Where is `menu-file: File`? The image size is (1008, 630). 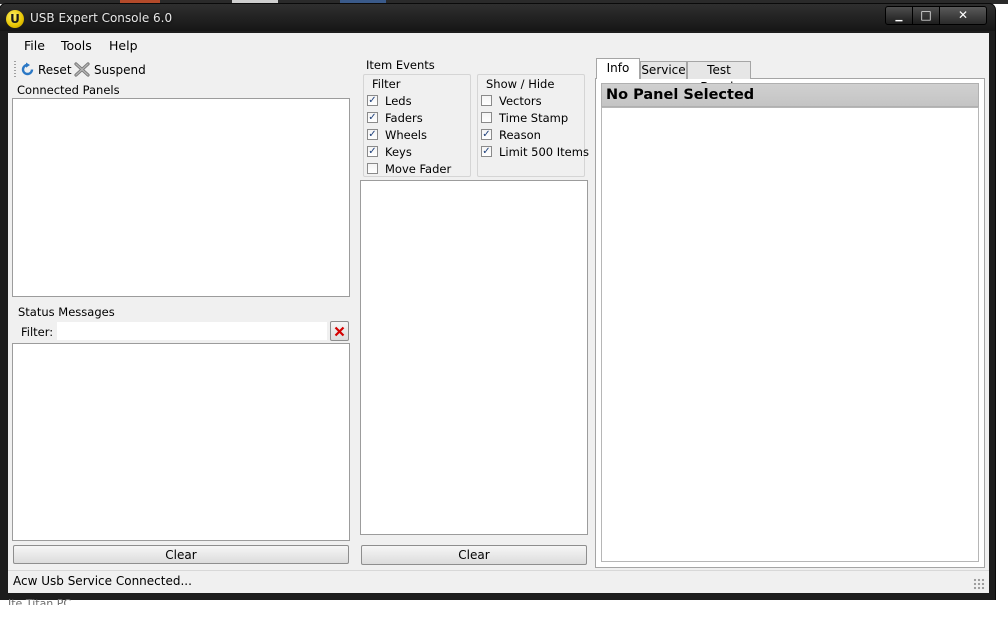
menu-file: File is located at coordinates (34, 45).